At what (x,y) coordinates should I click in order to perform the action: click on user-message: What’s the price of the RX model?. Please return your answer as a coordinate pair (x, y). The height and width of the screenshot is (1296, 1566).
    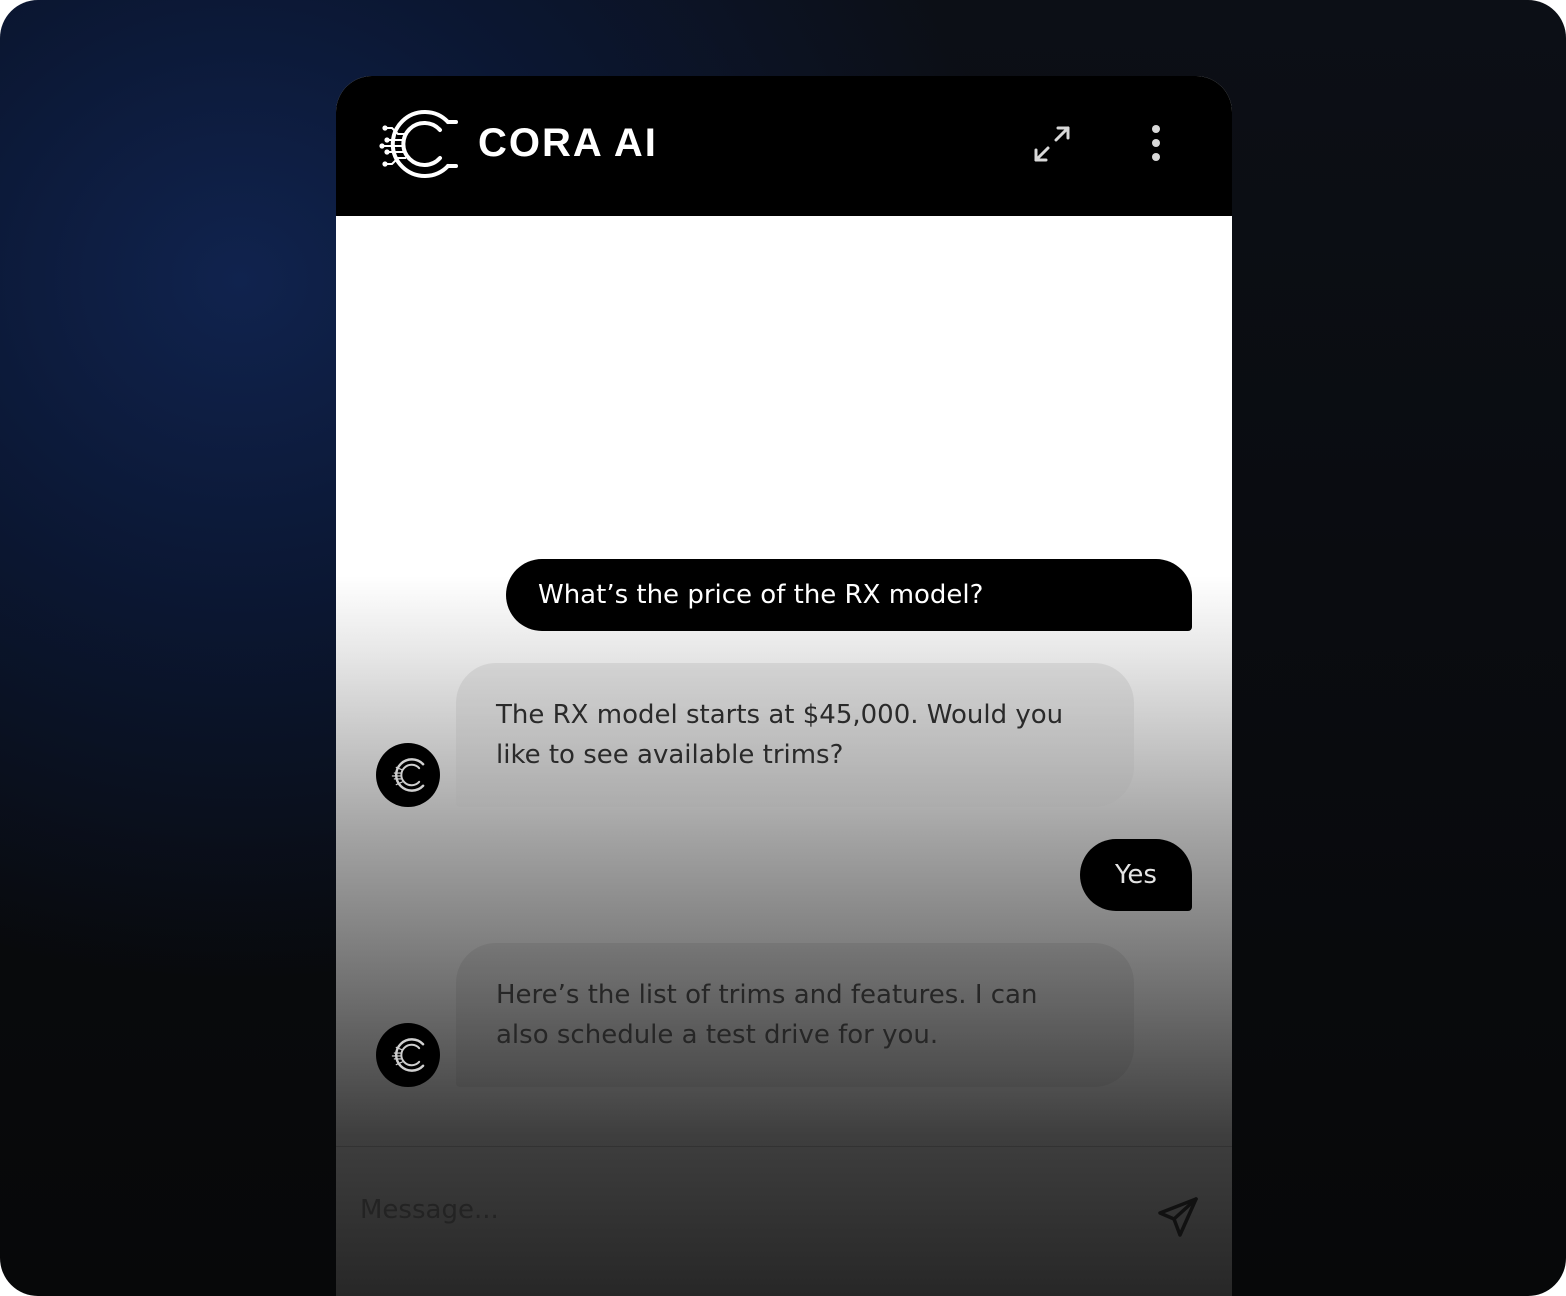
    Looking at the image, I should click on (849, 595).